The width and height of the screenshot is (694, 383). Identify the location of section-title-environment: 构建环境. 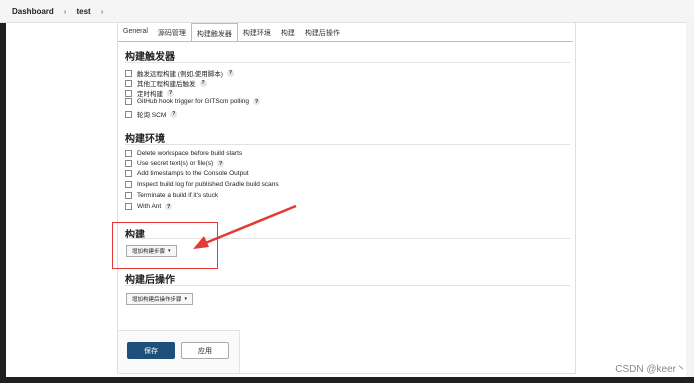
(145, 139).